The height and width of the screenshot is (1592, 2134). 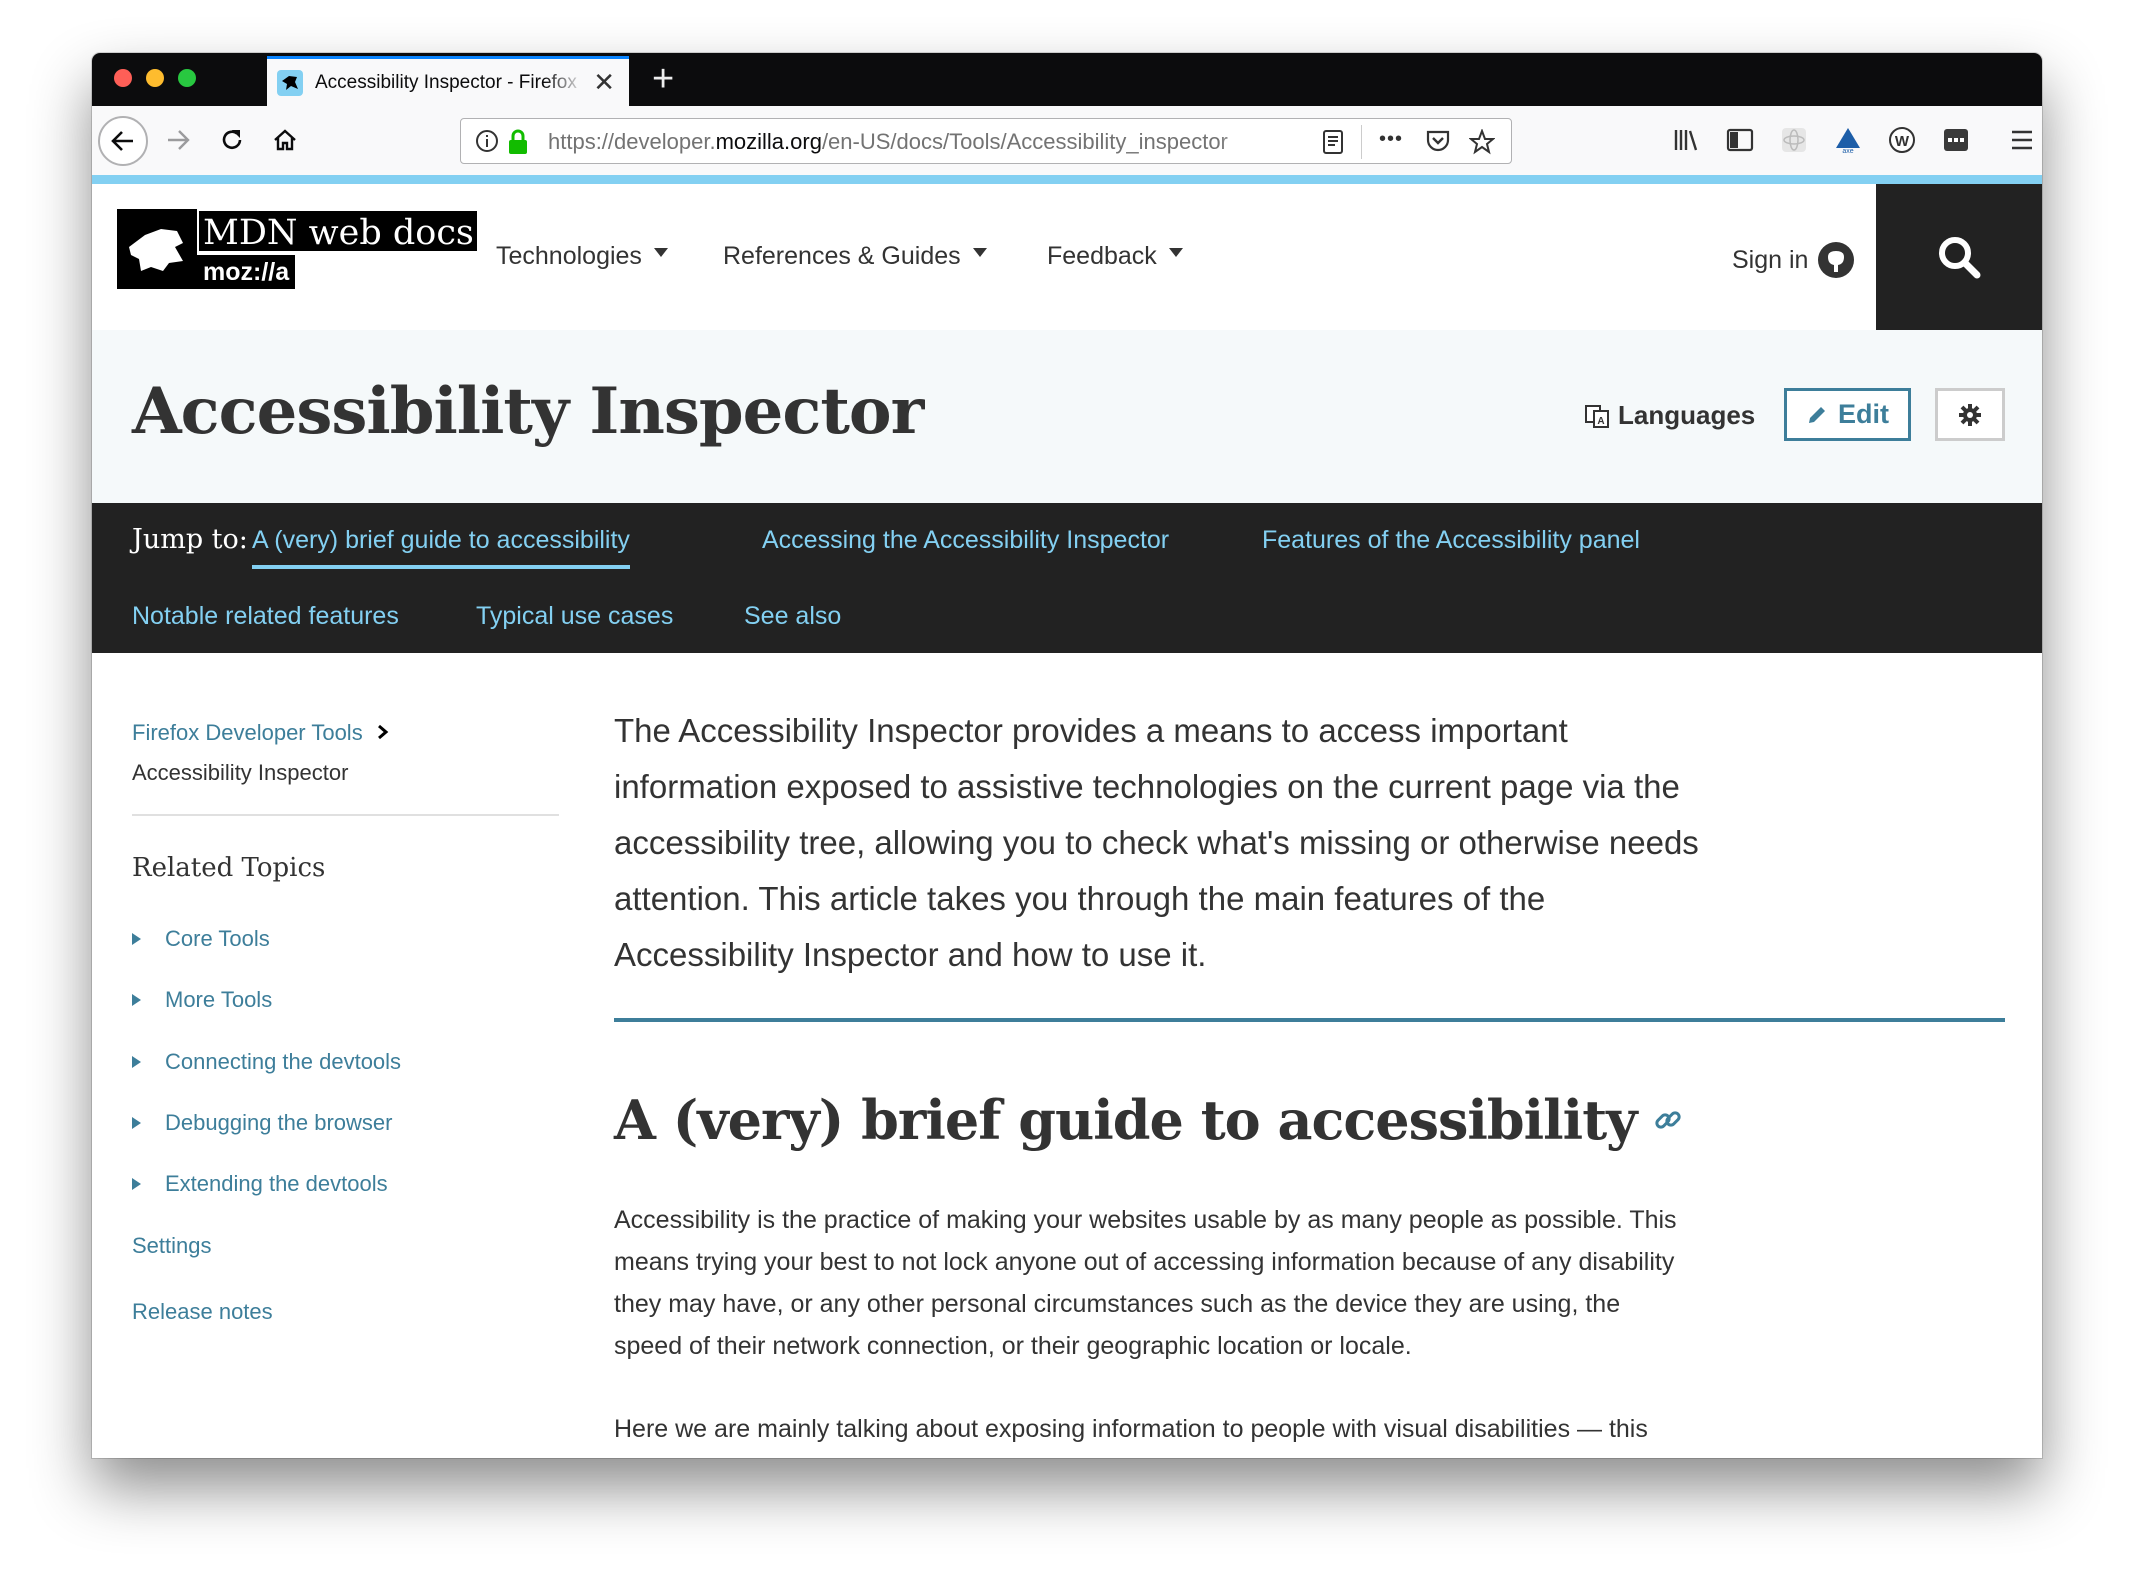 I want to click on reader-view-icon, so click(x=1333, y=142).